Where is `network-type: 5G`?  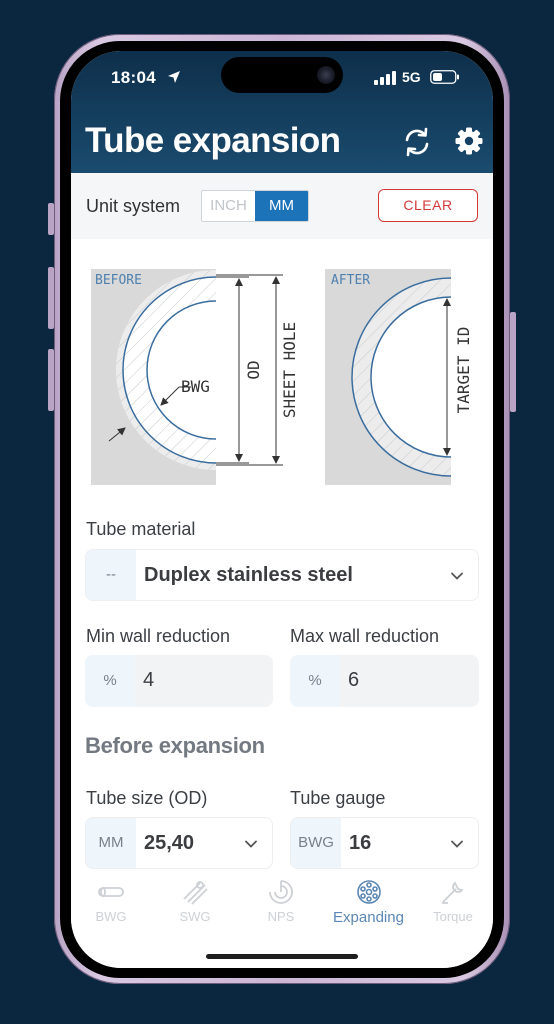 network-type: 5G is located at coordinates (411, 77).